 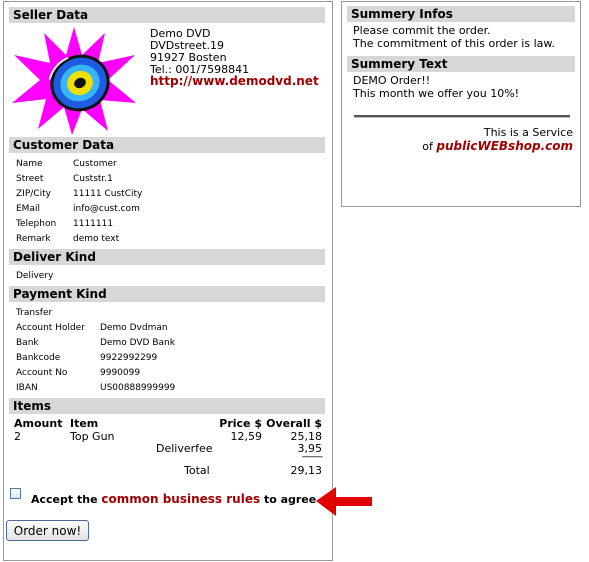 What do you see at coordinates (64, 499) in the screenshot?
I see `accept-prefix: Accept the` at bounding box center [64, 499].